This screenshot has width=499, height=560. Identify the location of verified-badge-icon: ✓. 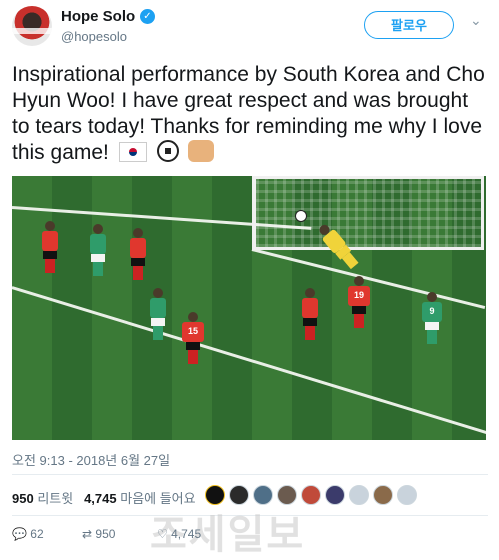
(147, 16).